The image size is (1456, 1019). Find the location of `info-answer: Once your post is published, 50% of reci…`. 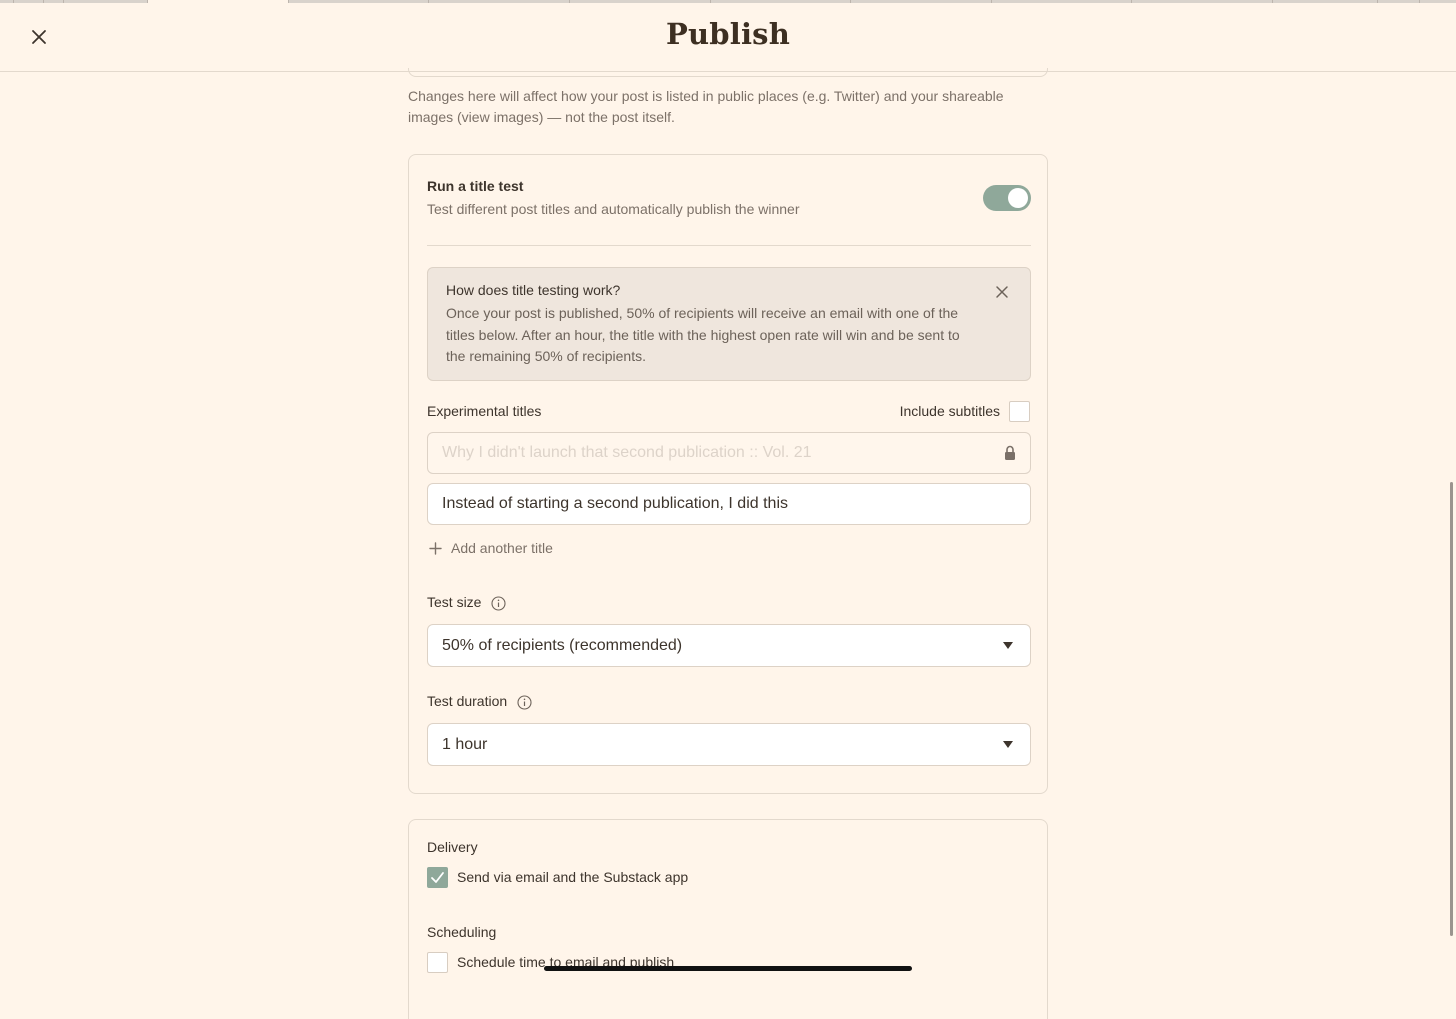

info-answer: Once your post is published, 50% of reci… is located at coordinates (703, 334).